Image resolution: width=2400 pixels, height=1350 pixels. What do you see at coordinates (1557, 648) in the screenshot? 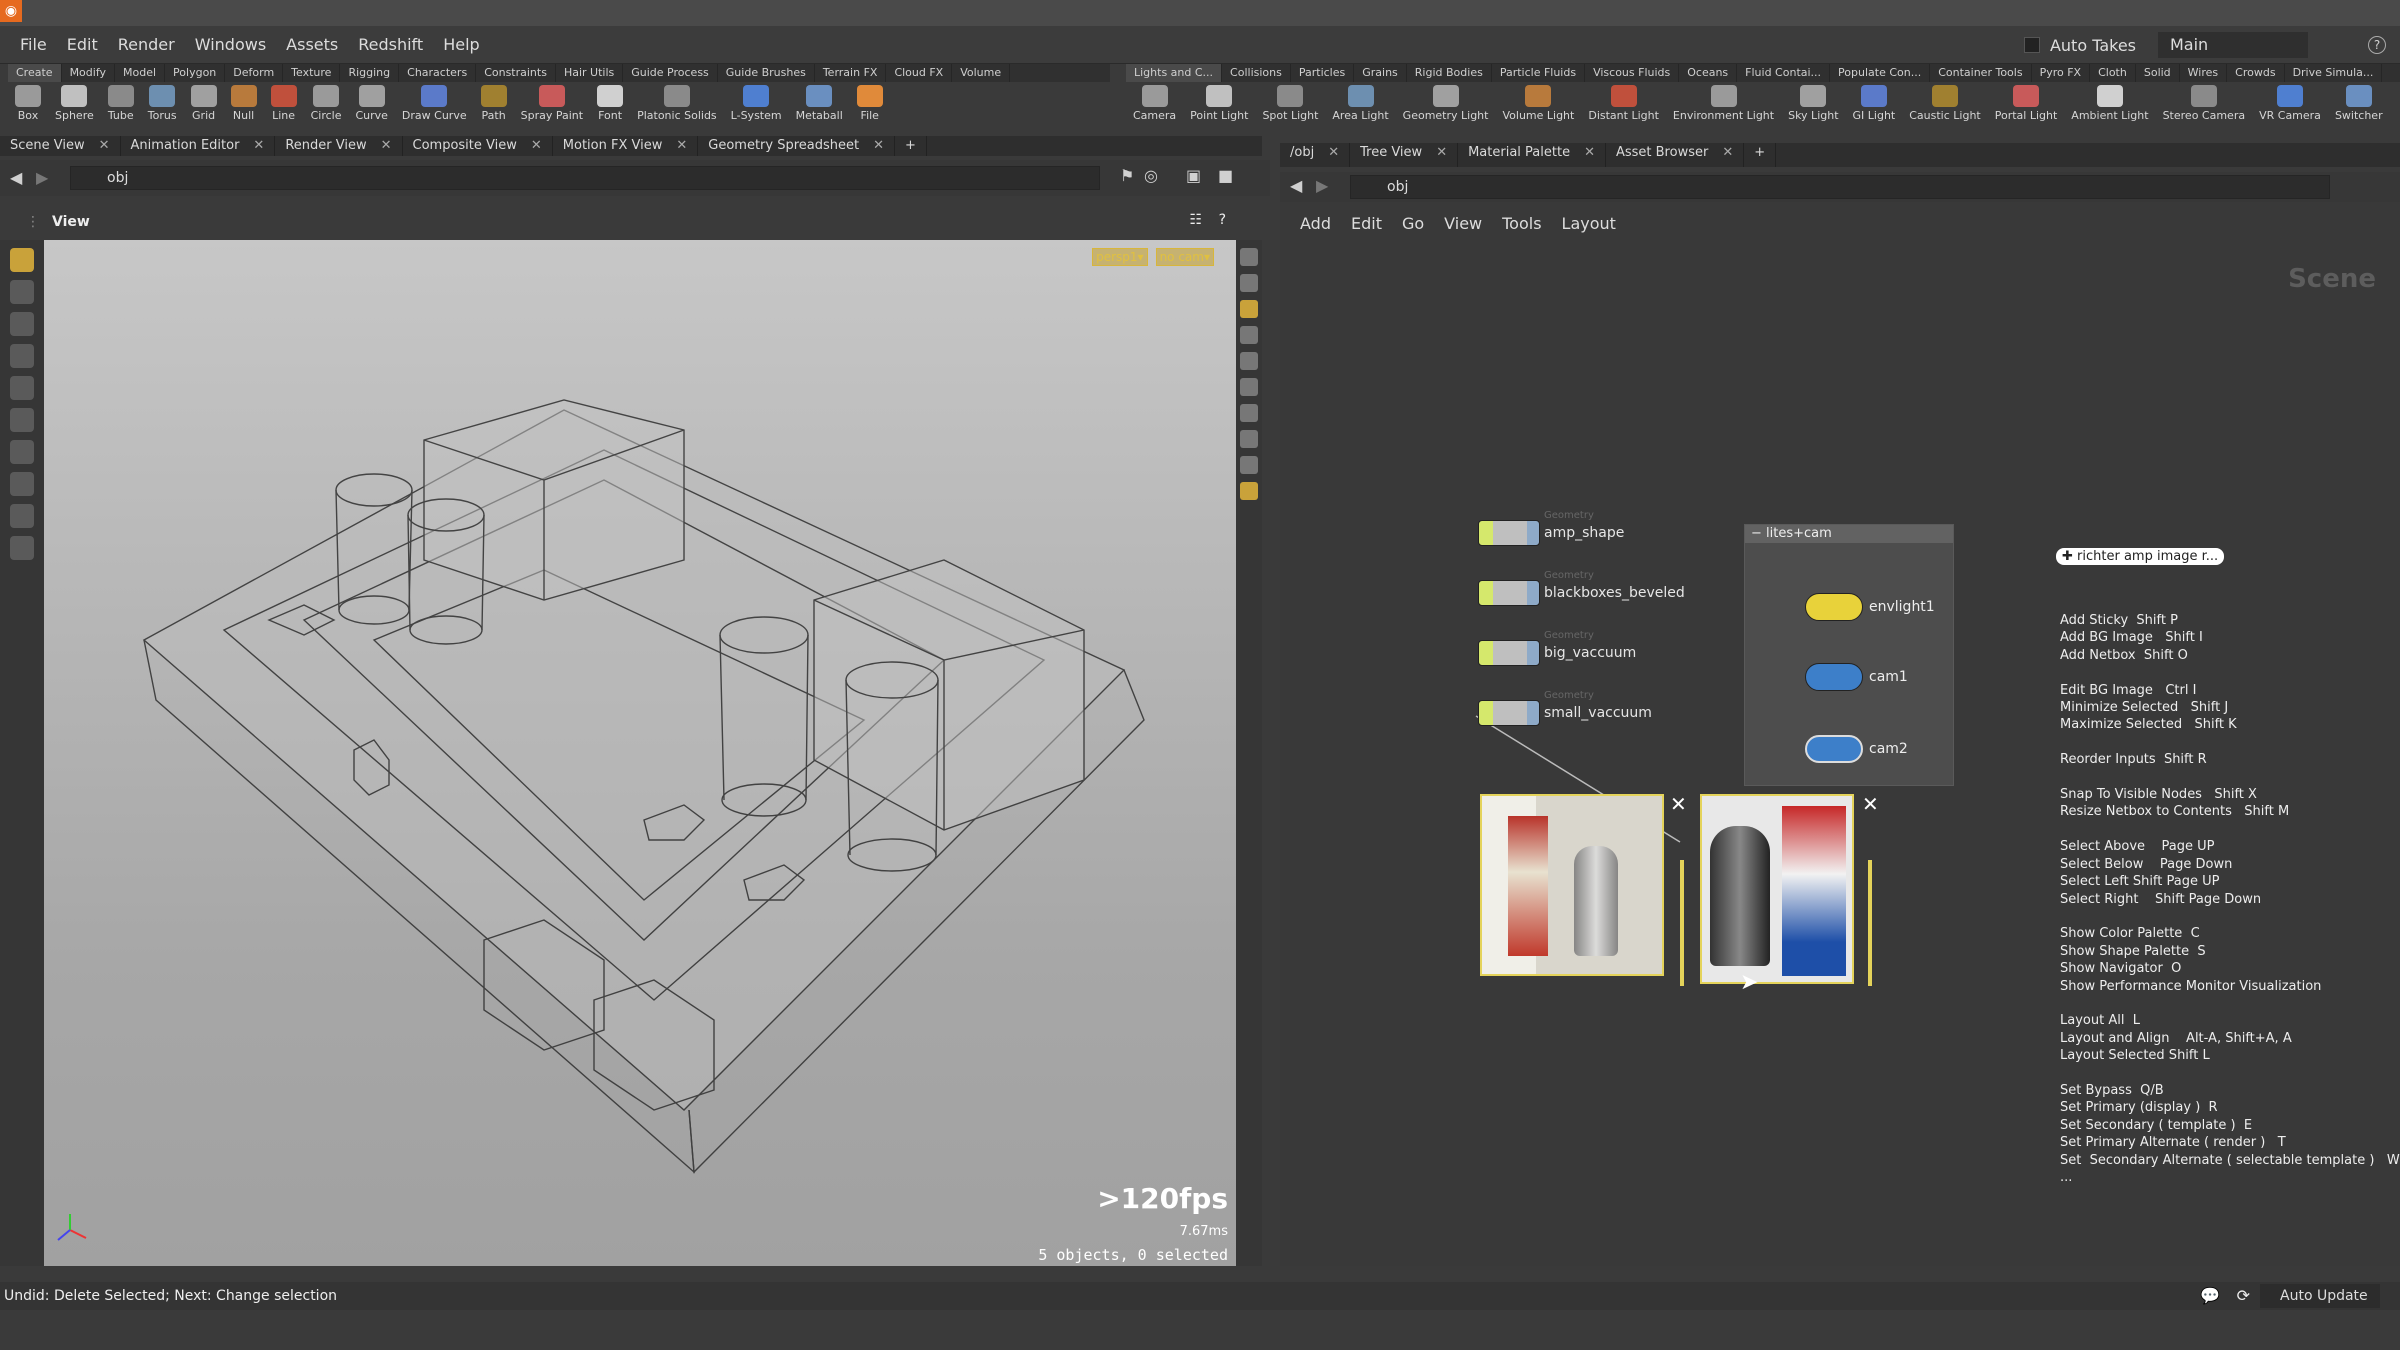
I see `node-big-vaccuum: Geometry big_vaccuum` at bounding box center [1557, 648].